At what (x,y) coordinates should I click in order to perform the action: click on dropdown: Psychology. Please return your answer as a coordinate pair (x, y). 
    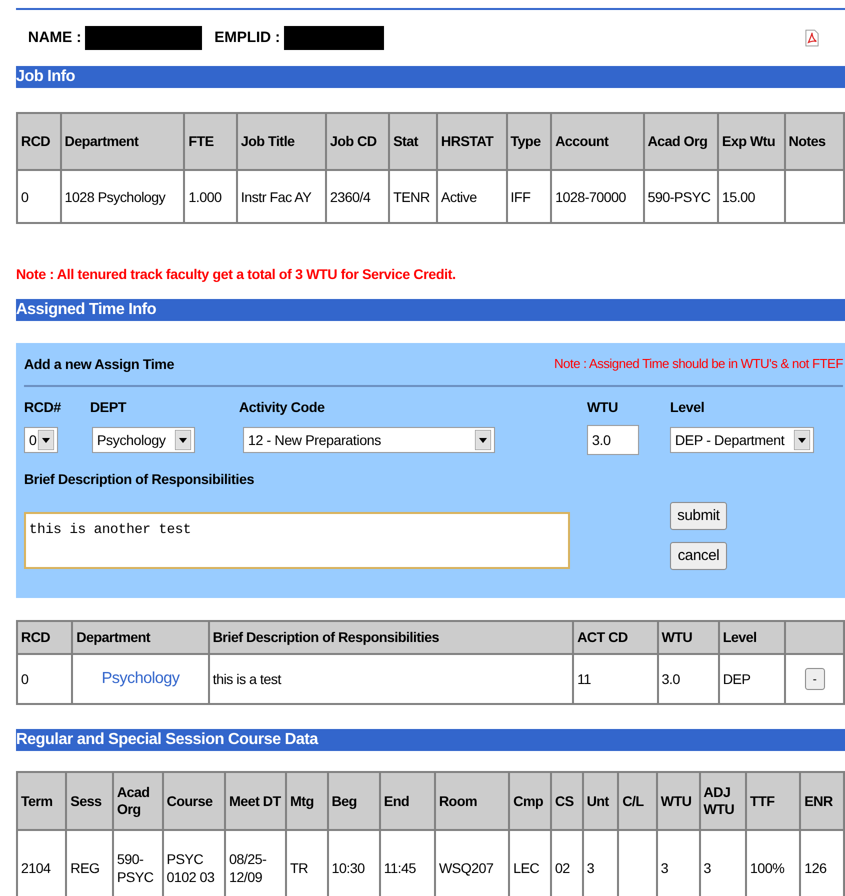
    Looking at the image, I should click on (143, 440).